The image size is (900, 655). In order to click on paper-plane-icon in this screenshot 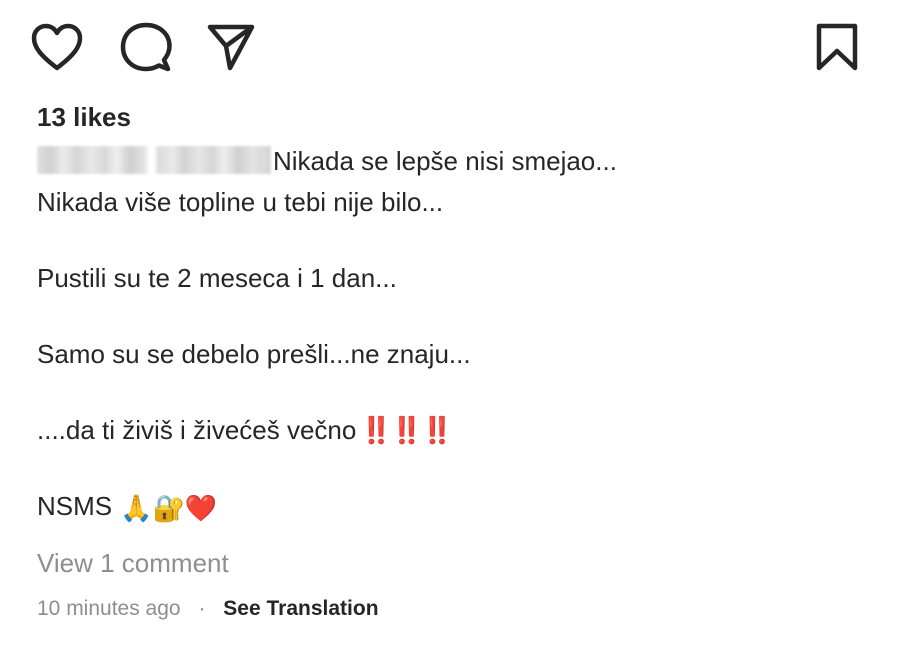, I will do `click(231, 47)`.